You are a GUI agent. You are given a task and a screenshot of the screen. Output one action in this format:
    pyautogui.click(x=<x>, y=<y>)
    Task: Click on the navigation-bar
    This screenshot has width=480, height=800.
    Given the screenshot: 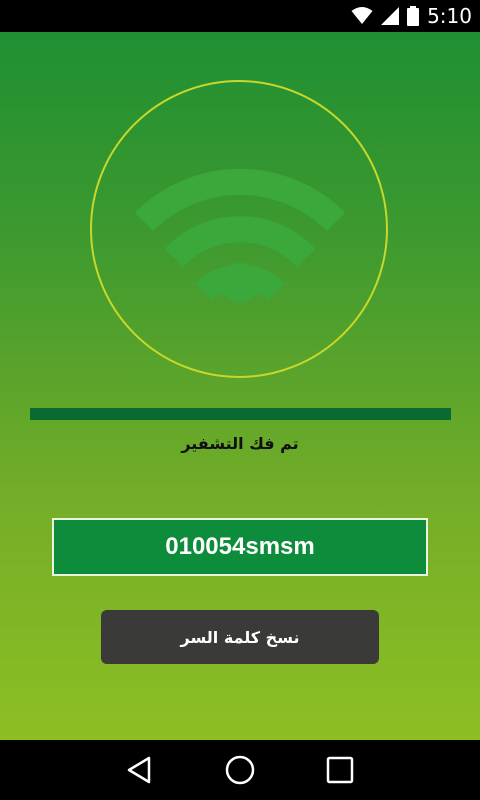 What is the action you would take?
    pyautogui.click(x=240, y=770)
    